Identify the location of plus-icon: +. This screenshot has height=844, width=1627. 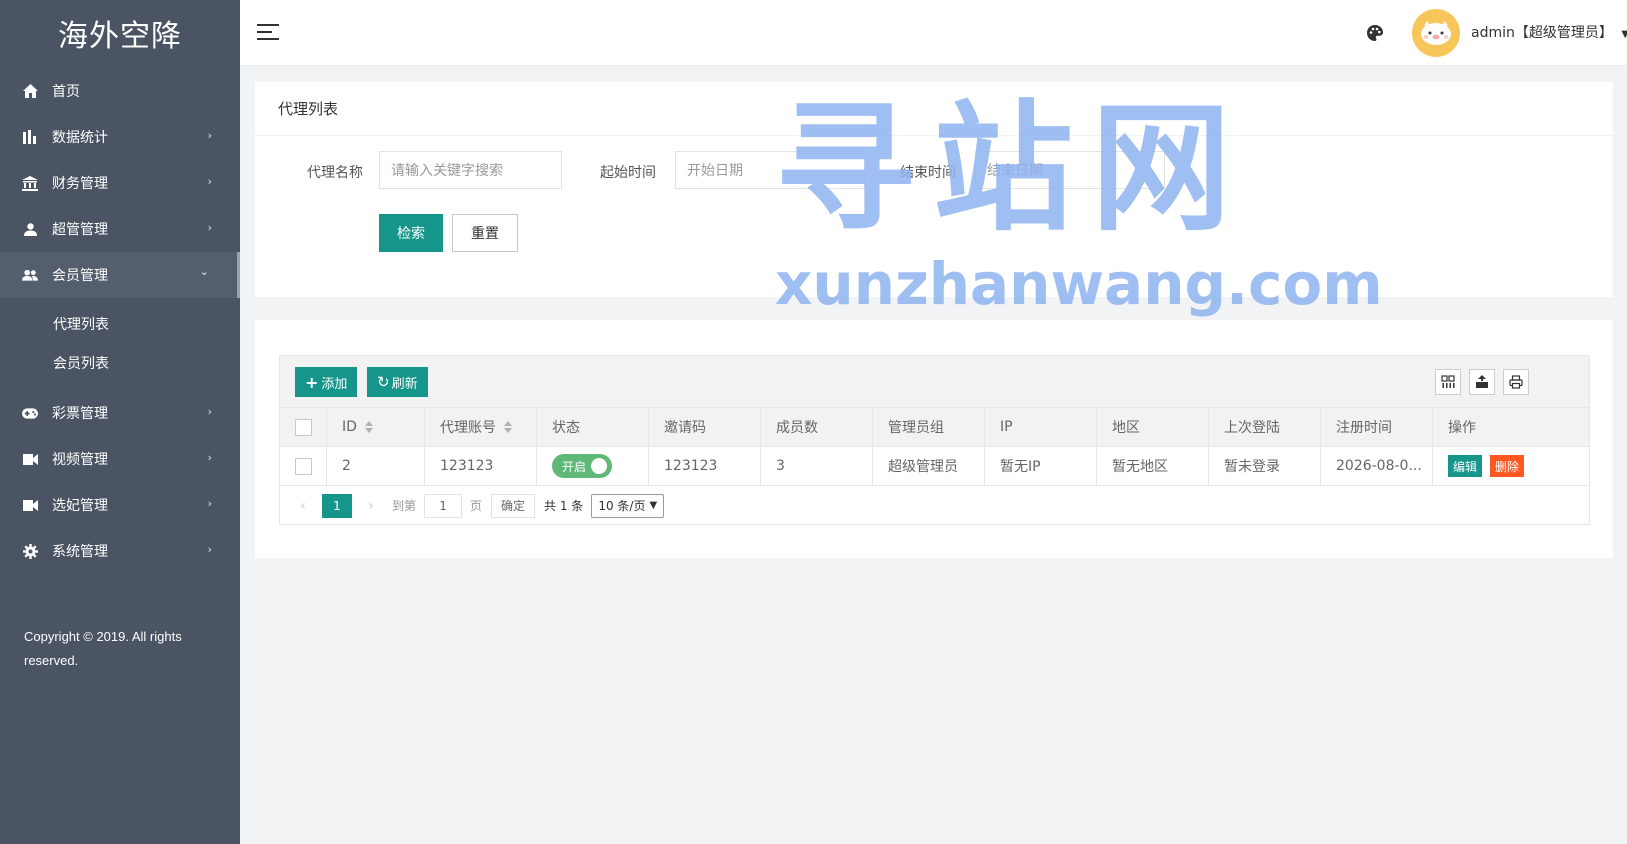
(312, 382).